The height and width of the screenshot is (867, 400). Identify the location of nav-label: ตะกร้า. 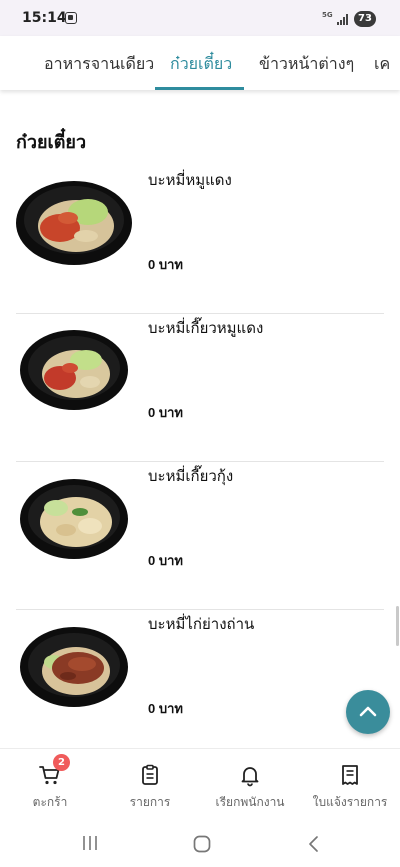
(50, 802).